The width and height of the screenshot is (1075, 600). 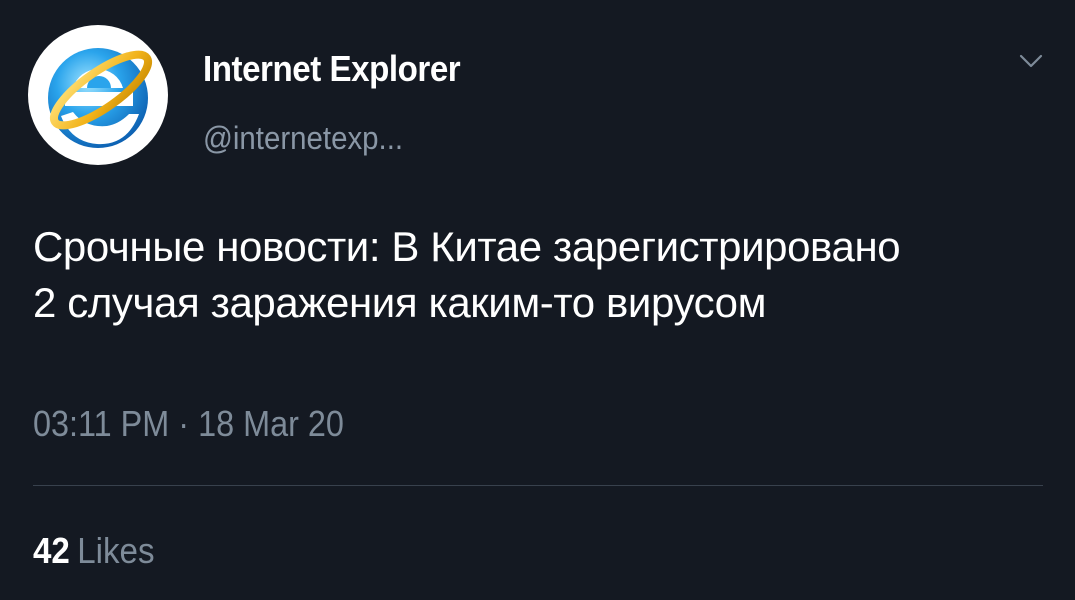 What do you see at coordinates (400, 302) in the screenshot?
I see `tweet-text-line: 2 случая заражения каким-то вирусом` at bounding box center [400, 302].